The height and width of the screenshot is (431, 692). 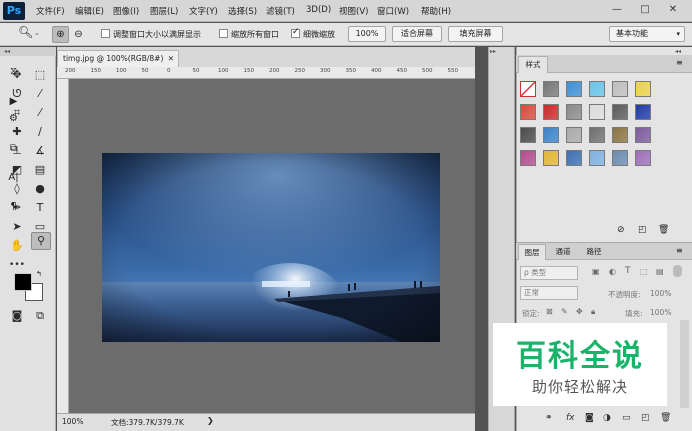 What do you see at coordinates (549, 293) in the screenshot?
I see `blend-mode-dropdown: 正常` at bounding box center [549, 293].